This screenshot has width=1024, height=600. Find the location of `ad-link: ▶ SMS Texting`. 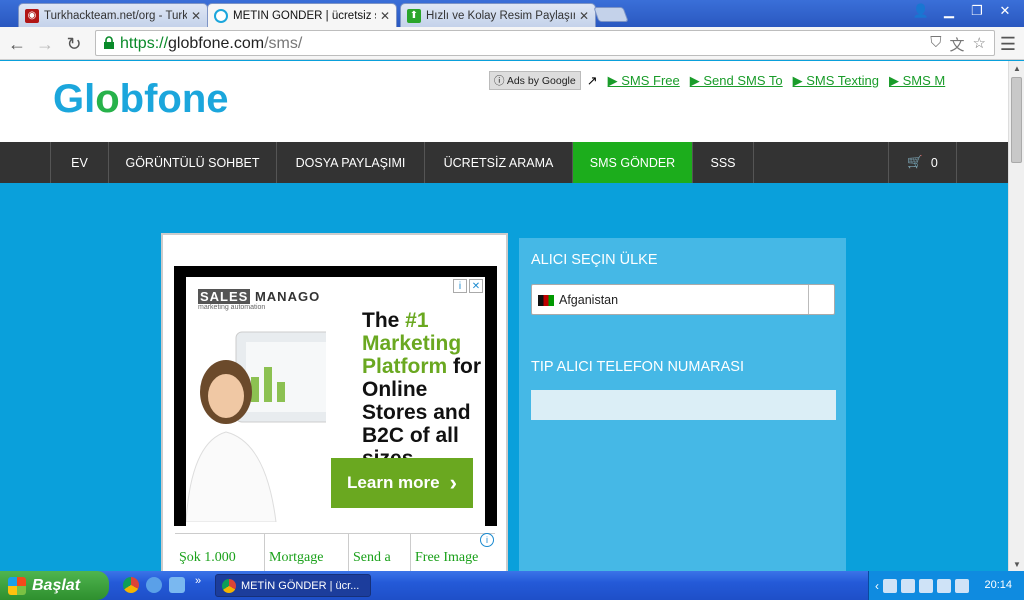

ad-link: ▶ SMS Texting is located at coordinates (836, 81).